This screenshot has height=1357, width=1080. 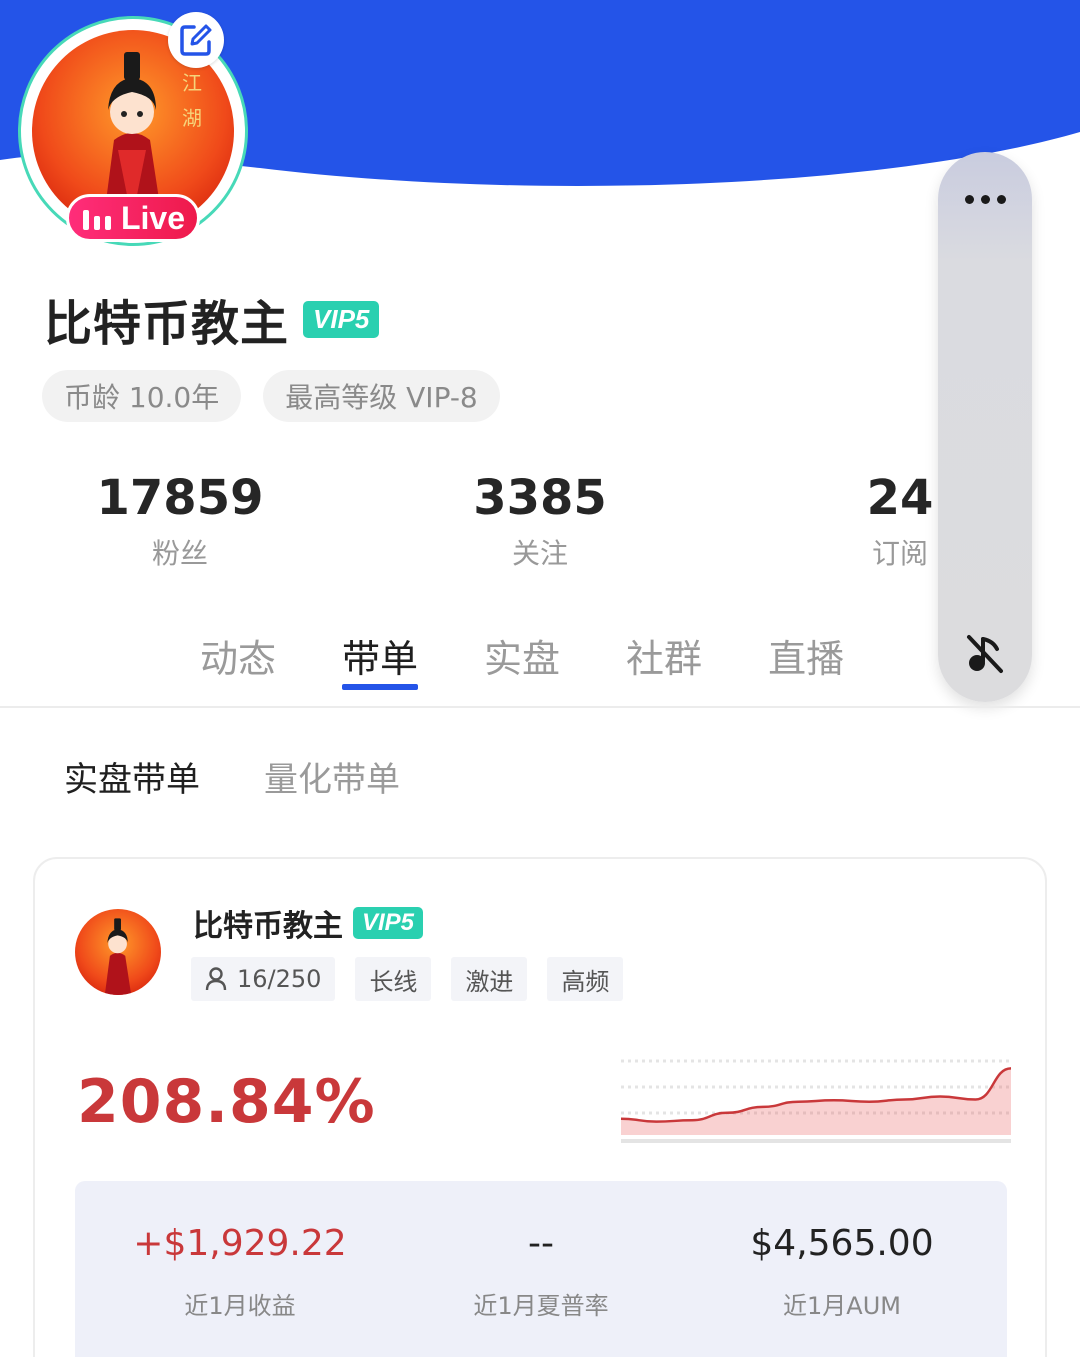 I want to click on subtab-real-copy: 实盘带单, so click(x=132, y=776).